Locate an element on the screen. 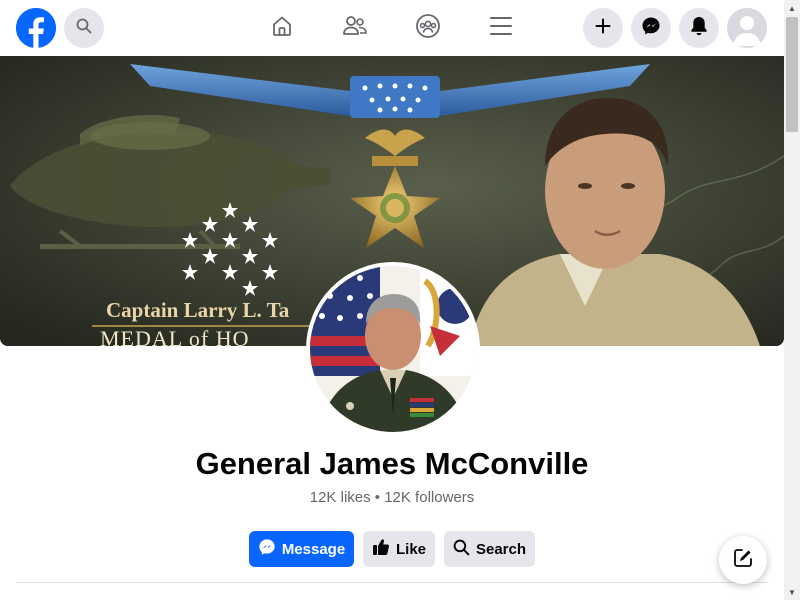  compose-icon is located at coordinates (743, 560).